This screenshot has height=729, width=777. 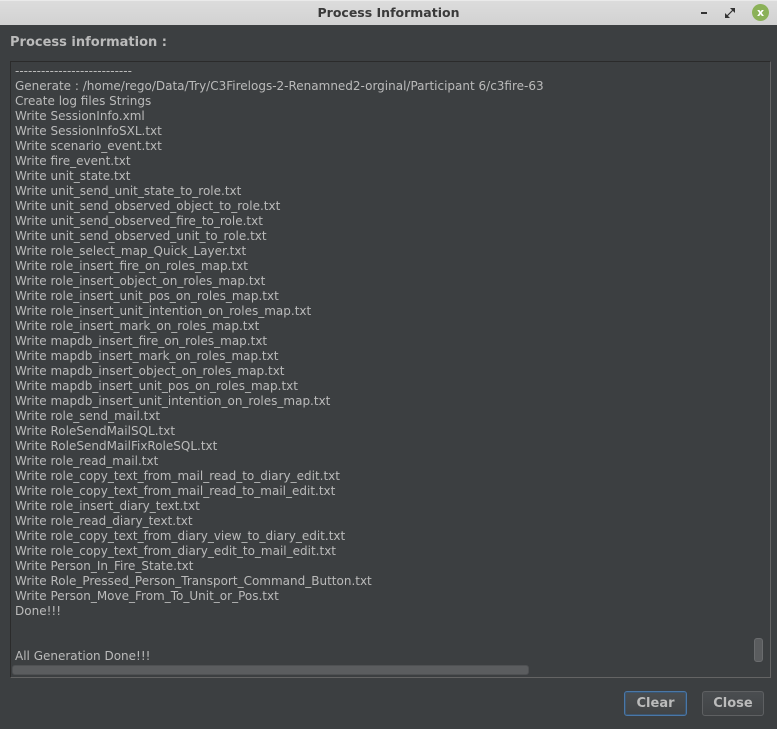 I want to click on log-line: Write mapdb_insert_fire_on_roles_map.txt, so click(x=141, y=341).